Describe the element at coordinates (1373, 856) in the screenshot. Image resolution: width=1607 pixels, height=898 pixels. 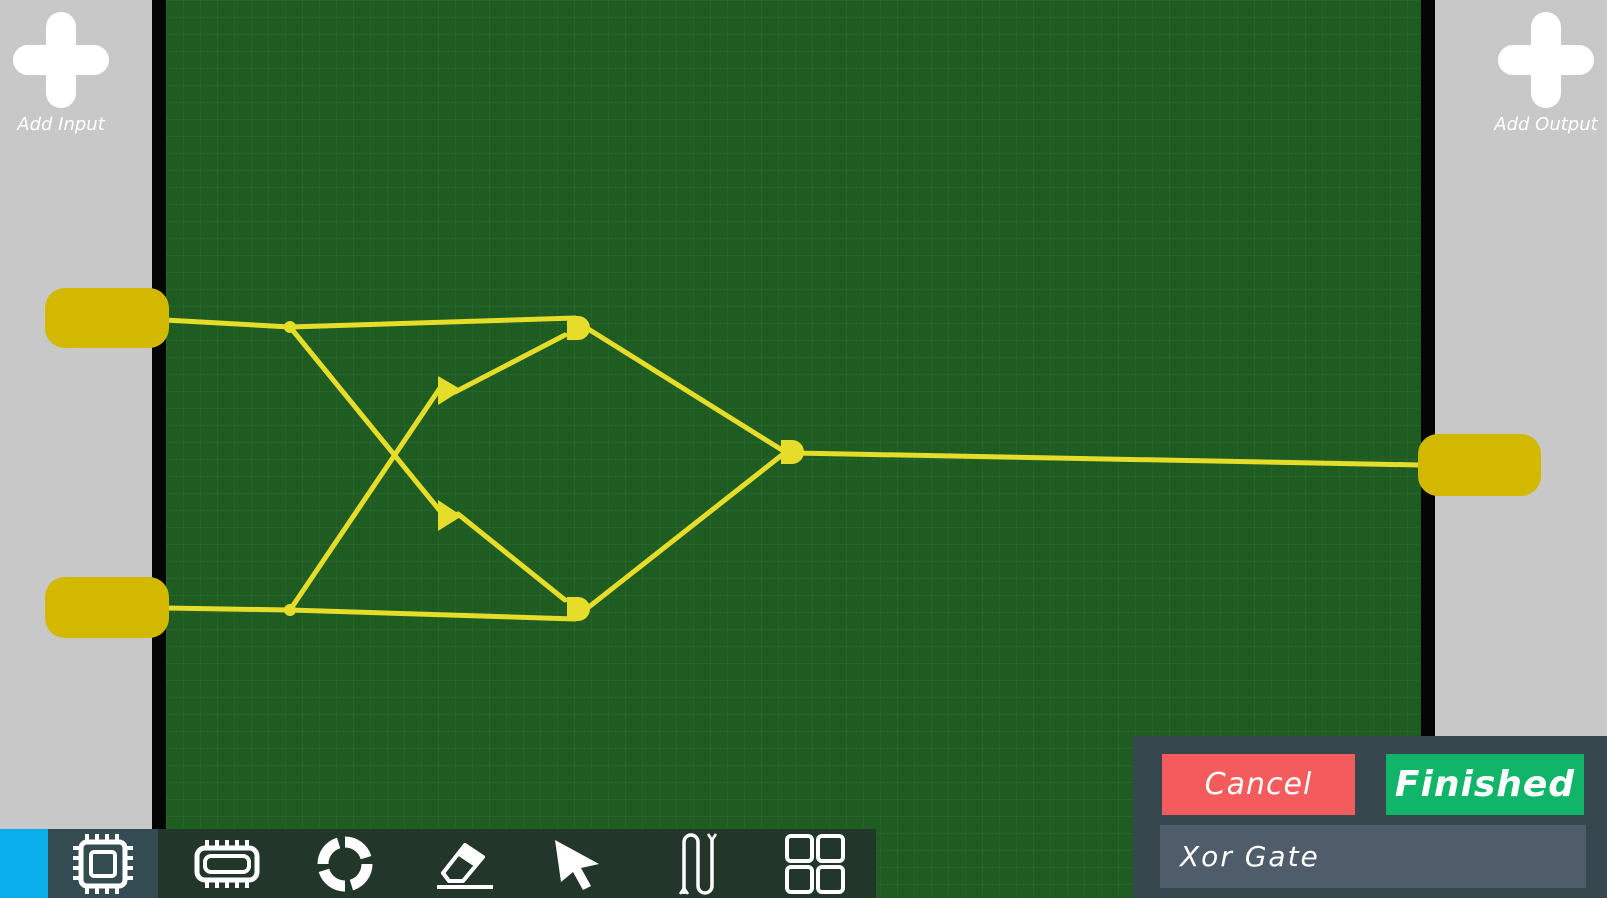
I see `chip-name-input: Xor Gate` at that location.